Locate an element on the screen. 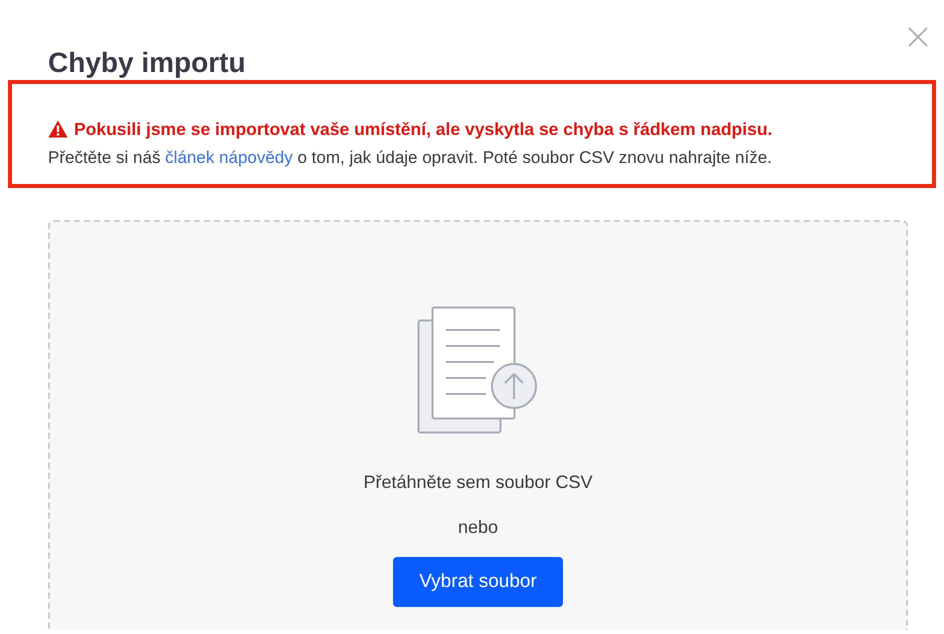  help-article-link: článek nápovědy is located at coordinates (229, 157).